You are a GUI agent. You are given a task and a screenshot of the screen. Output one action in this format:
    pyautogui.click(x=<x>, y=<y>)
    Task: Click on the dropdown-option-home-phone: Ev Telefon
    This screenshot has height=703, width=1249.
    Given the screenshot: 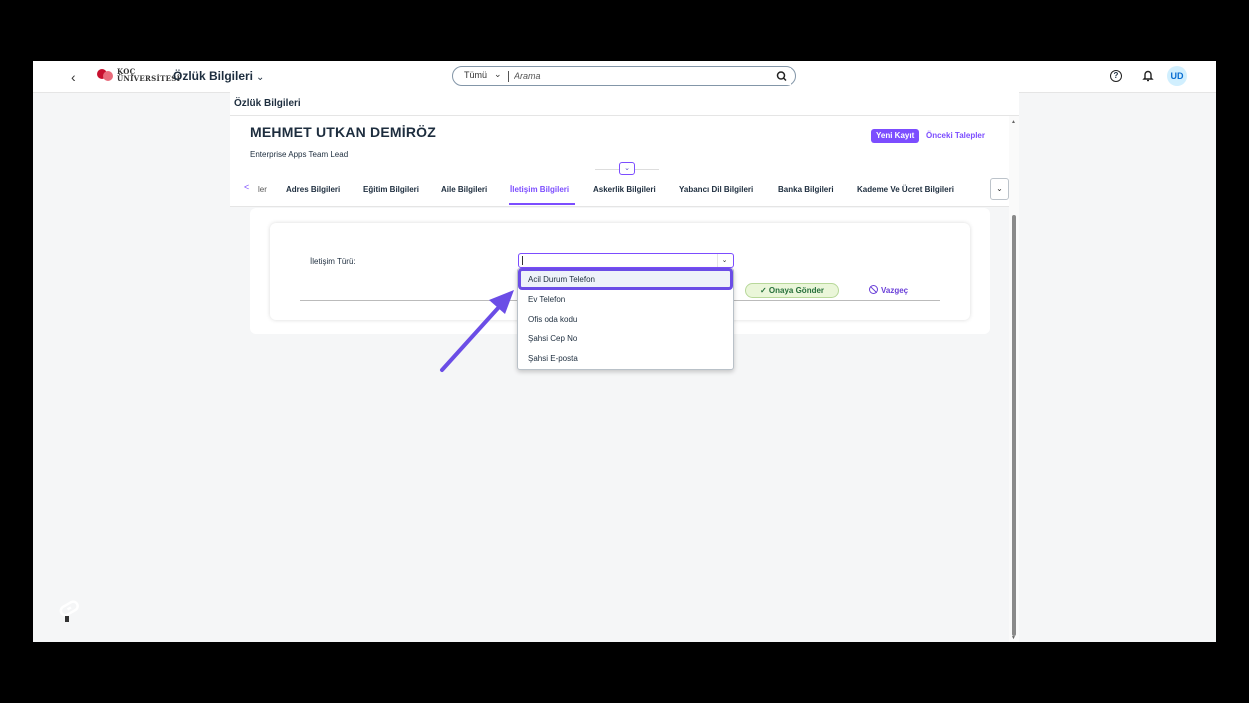 What is the action you would take?
    pyautogui.click(x=546, y=299)
    